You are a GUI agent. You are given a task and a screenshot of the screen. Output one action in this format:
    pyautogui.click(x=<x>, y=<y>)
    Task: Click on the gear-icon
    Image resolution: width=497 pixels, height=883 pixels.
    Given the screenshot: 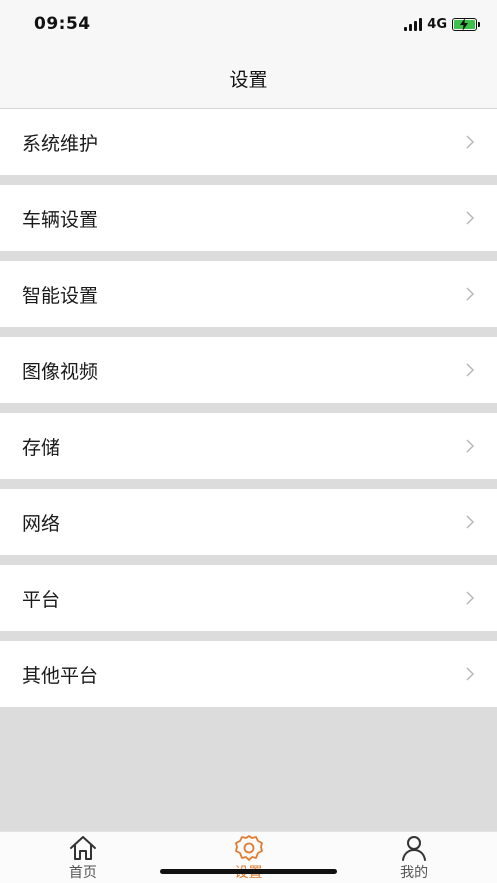 What is the action you would take?
    pyautogui.click(x=249, y=848)
    